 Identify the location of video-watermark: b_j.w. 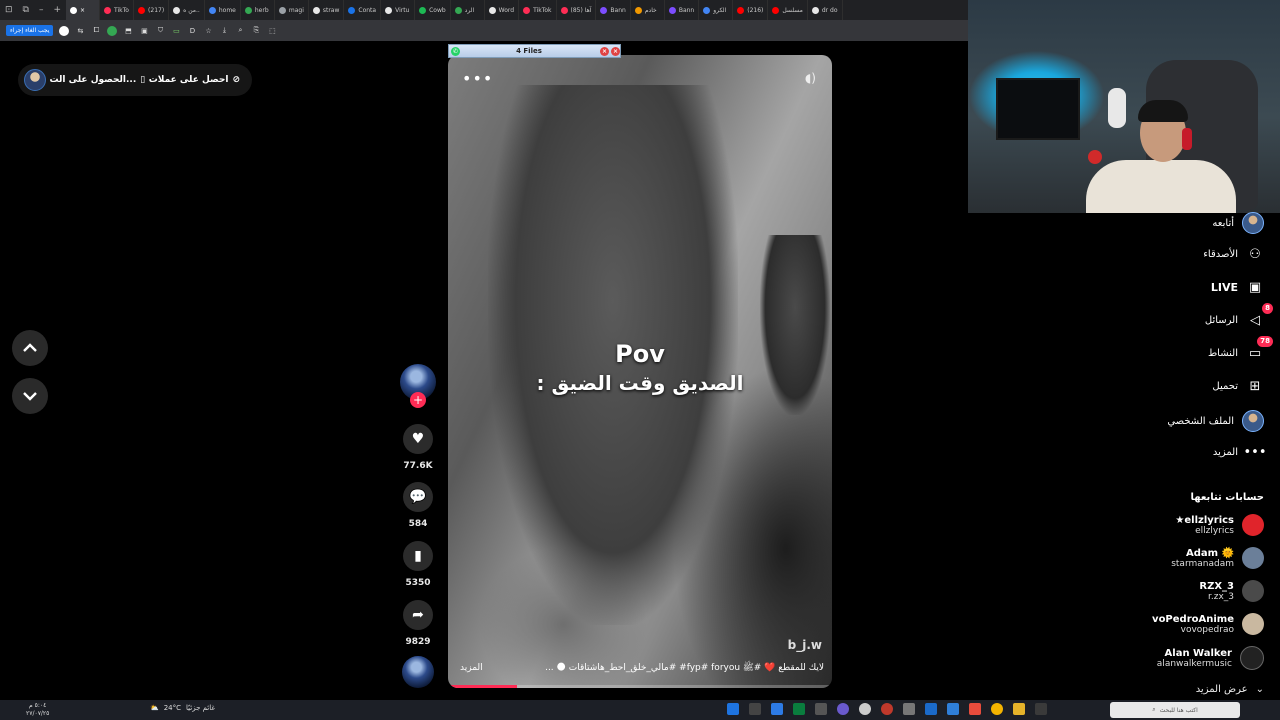
(804, 645).